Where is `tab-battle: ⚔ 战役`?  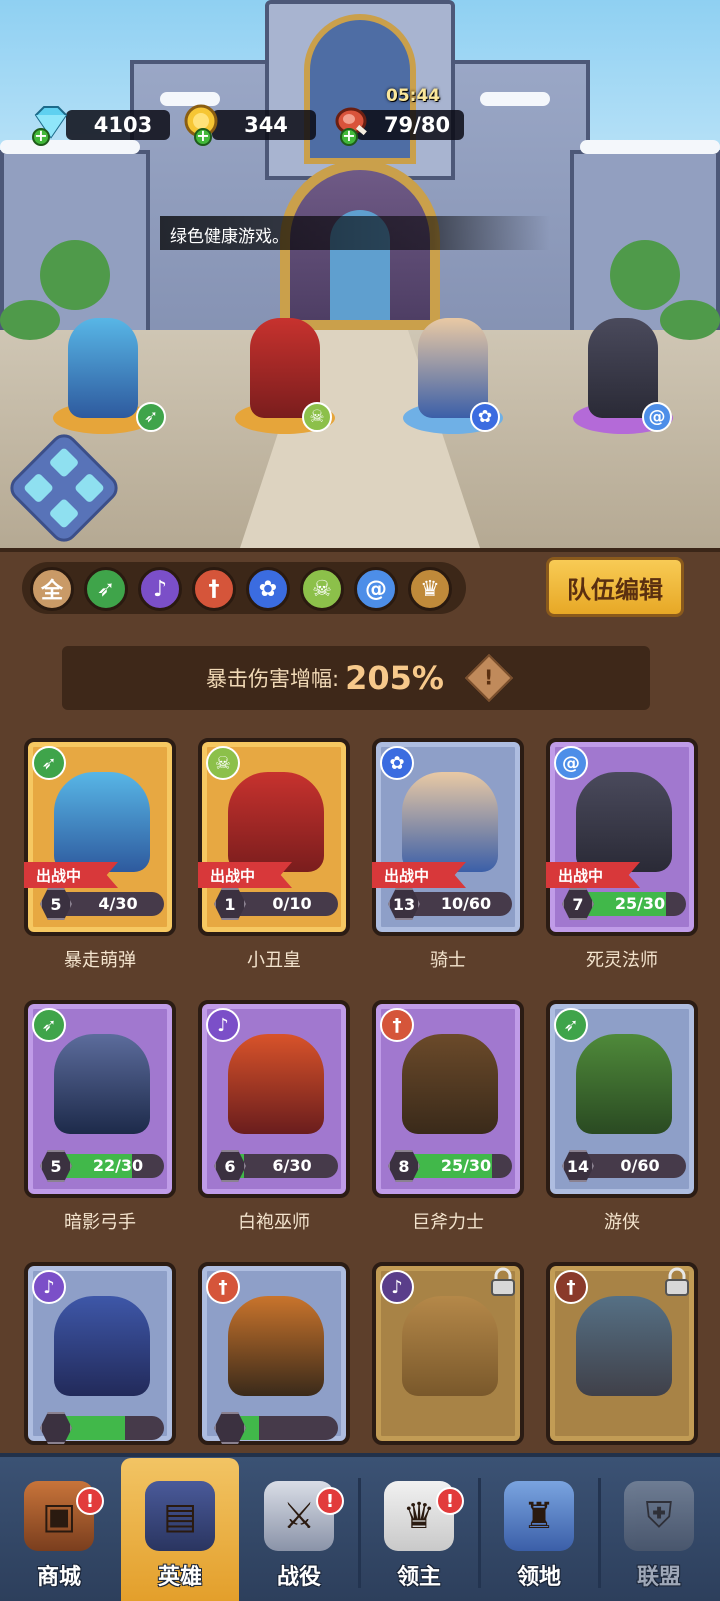 tab-battle: ⚔ 战役 is located at coordinates (299, 1529).